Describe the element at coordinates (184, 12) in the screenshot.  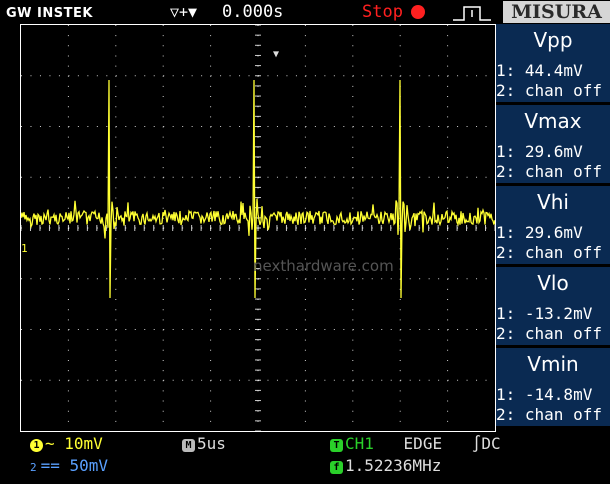
I see `trigger-position-icon: ▽+▼` at that location.